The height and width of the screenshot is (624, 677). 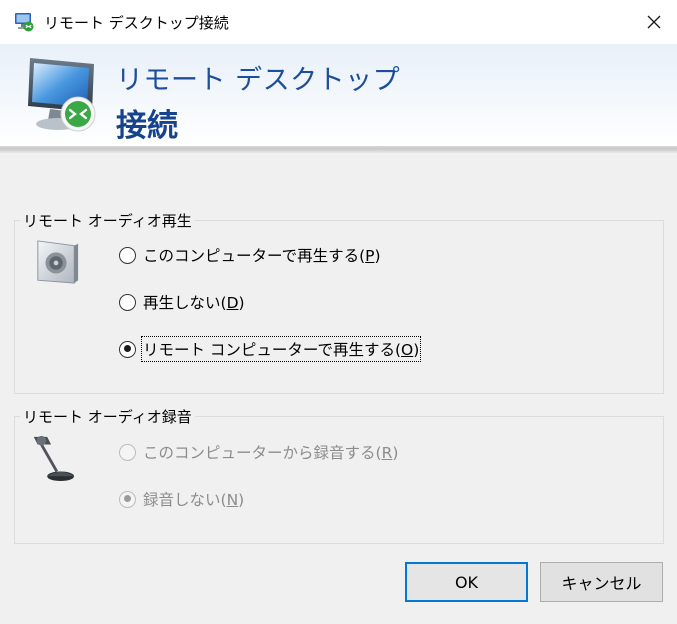 What do you see at coordinates (271, 453) in the screenshot?
I see `record-from-this-computer-label: このコンピューターから録音する(R)` at bounding box center [271, 453].